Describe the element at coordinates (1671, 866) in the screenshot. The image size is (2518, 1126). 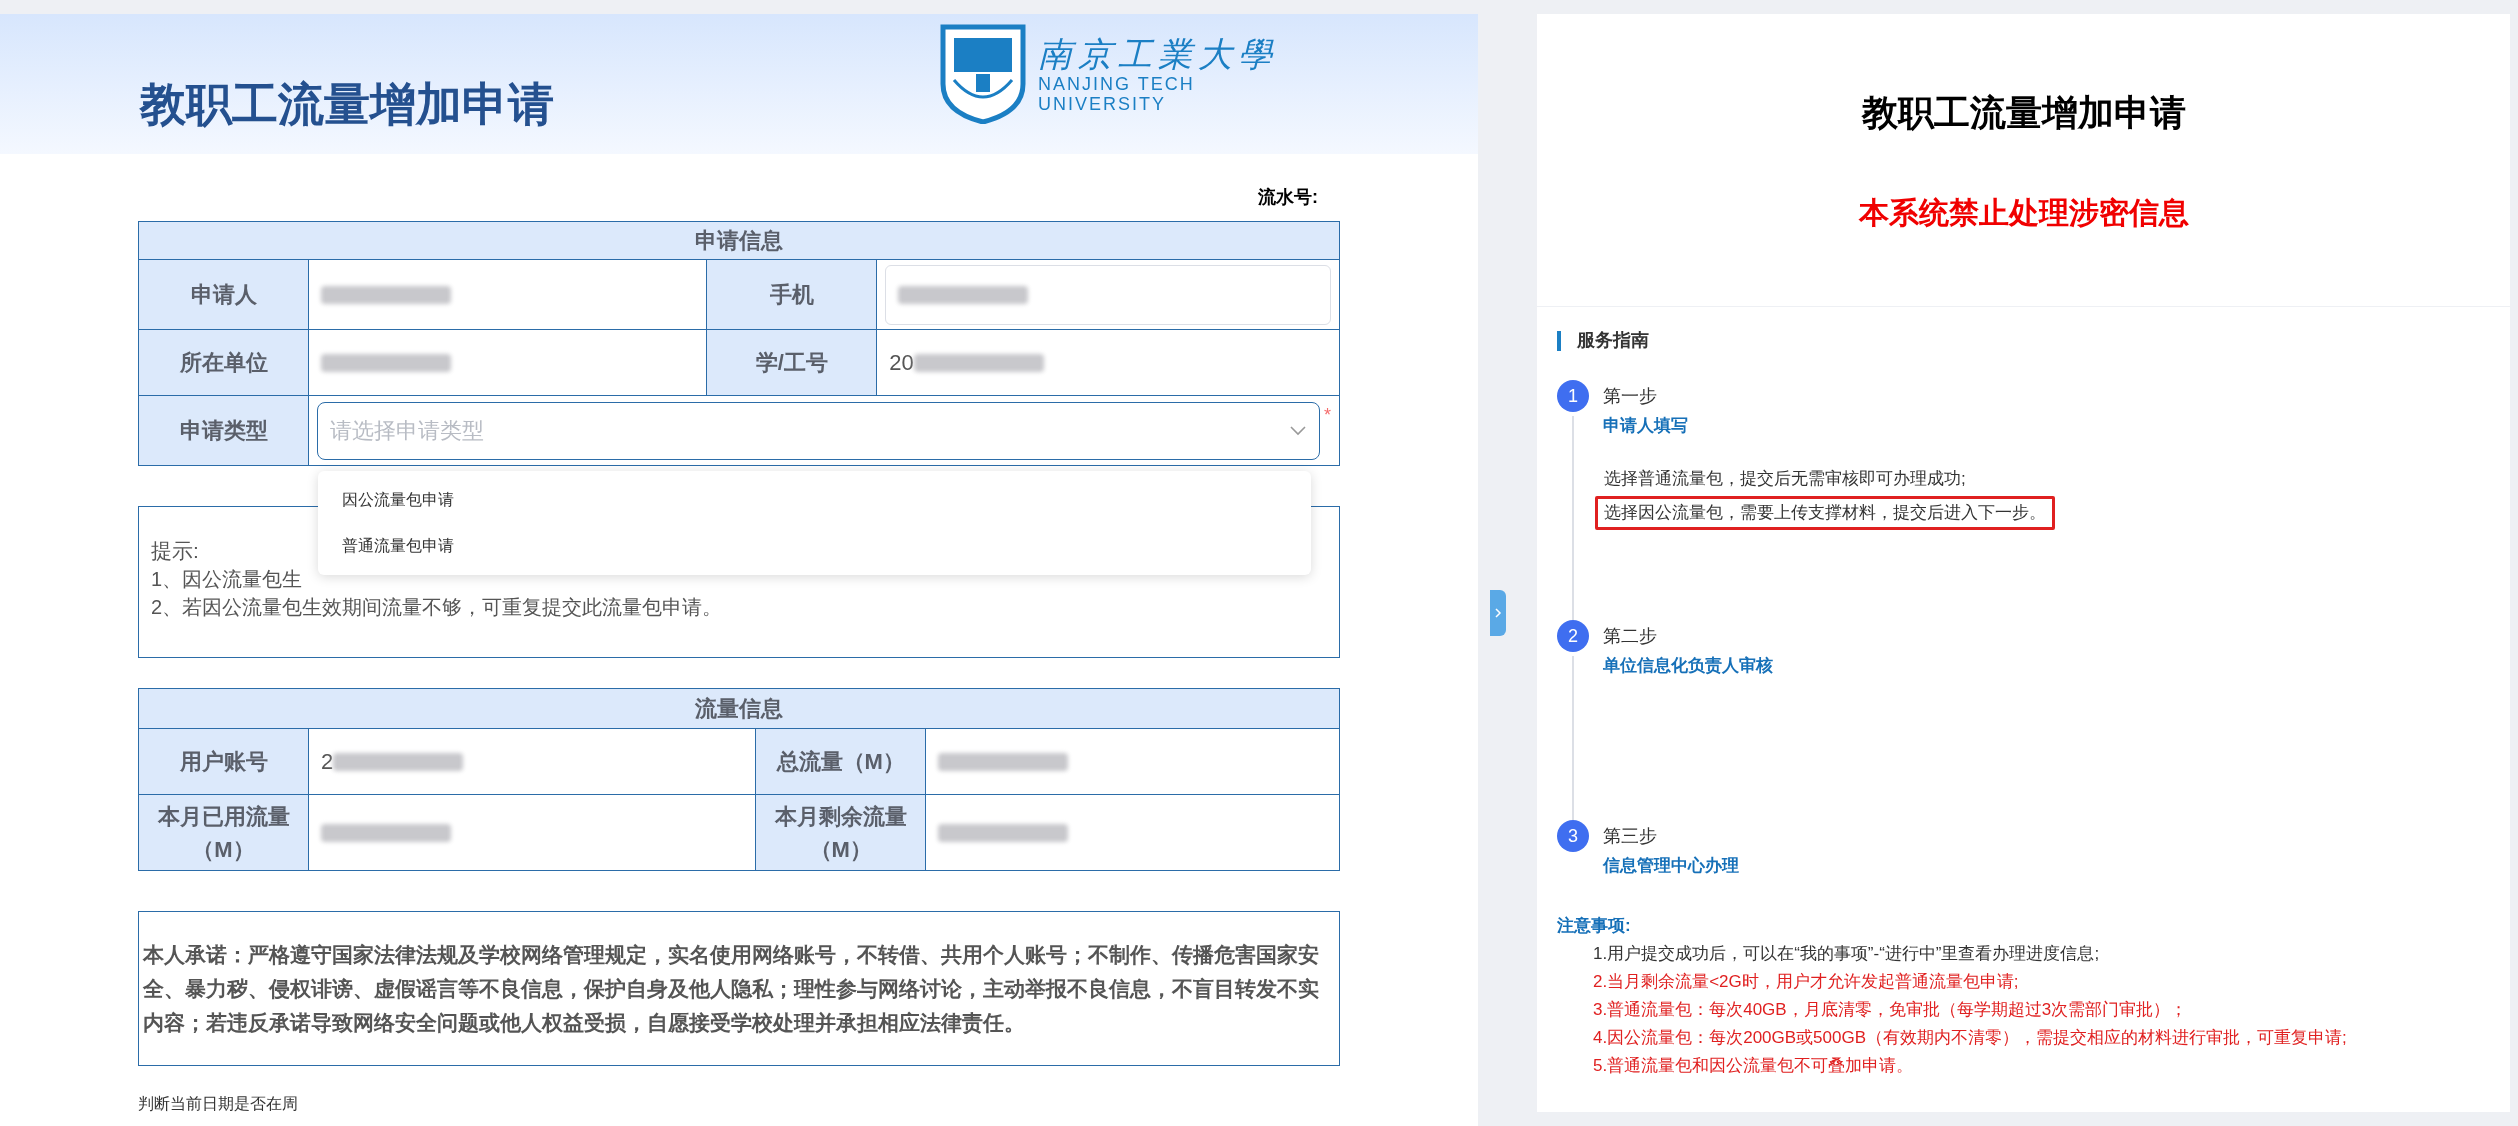
I see `step-title: 信息管理中心办理` at that location.